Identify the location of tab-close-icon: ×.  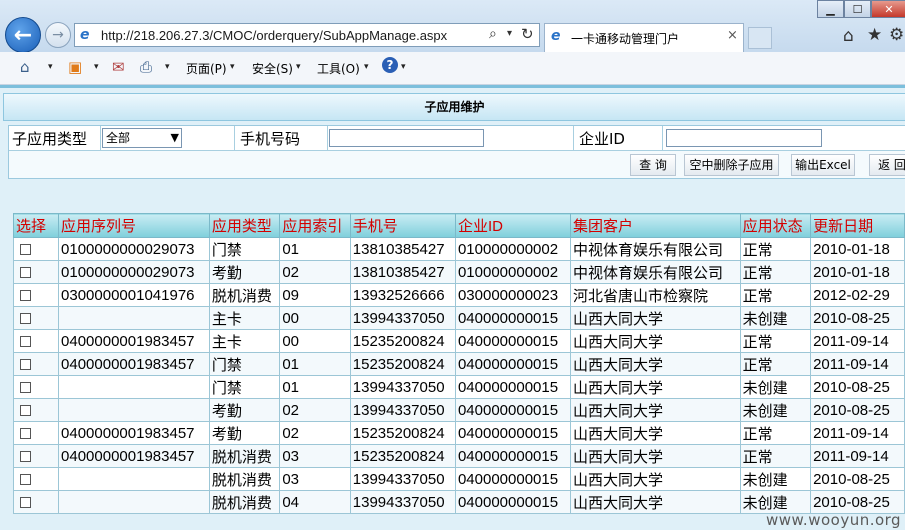
(732, 35).